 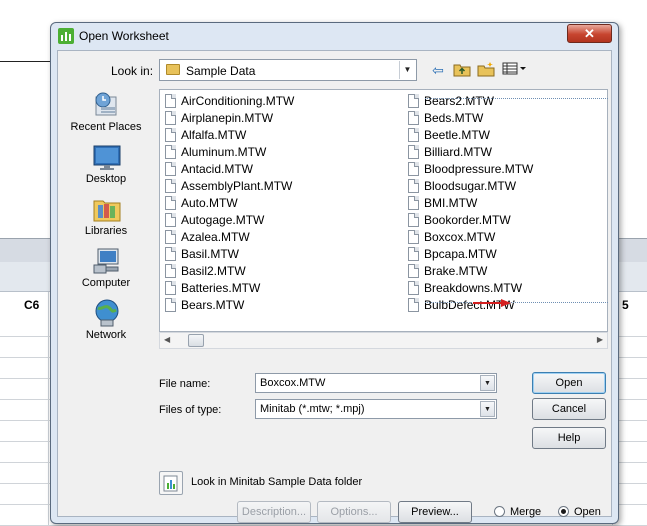 What do you see at coordinates (508, 203) in the screenshot?
I see `file-item: BMI.MTW` at bounding box center [508, 203].